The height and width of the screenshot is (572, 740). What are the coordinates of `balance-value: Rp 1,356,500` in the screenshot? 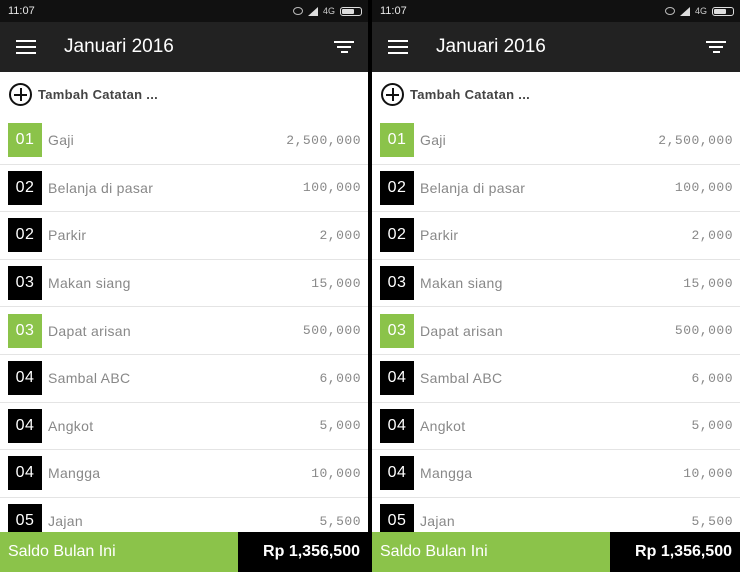 It's located at (303, 552).